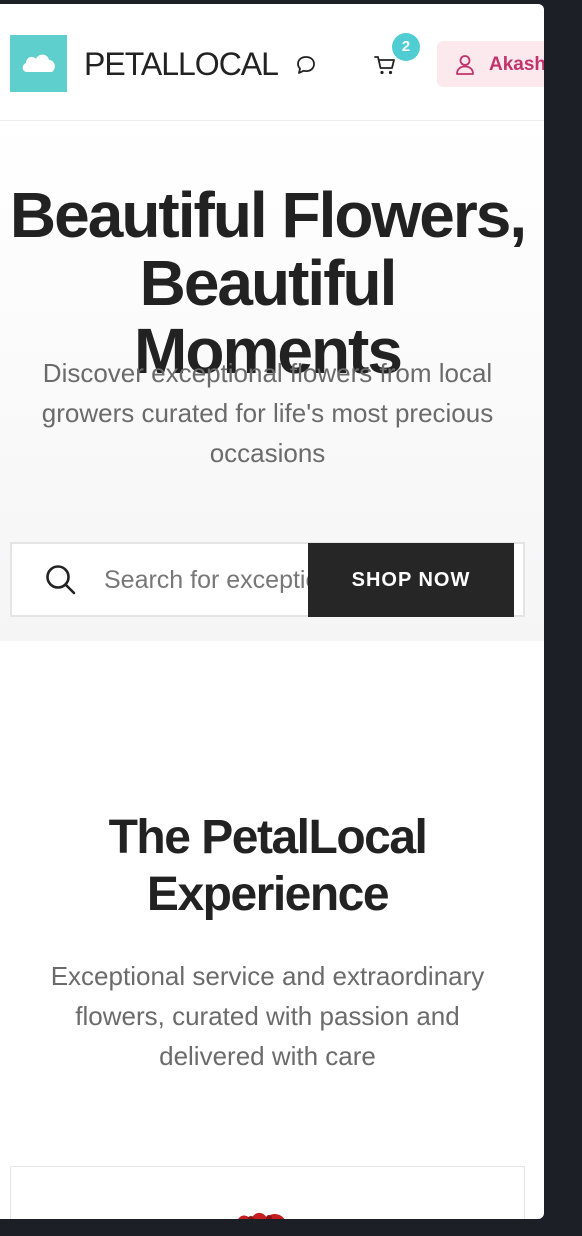 This screenshot has width=582, height=1236. Describe the element at coordinates (516, 64) in the screenshot. I see `account-name: Akash` at that location.